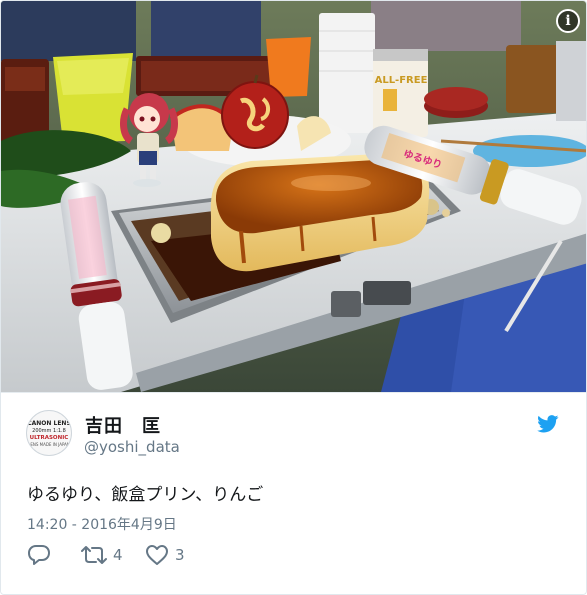  What do you see at coordinates (118, 555) in the screenshot?
I see `retweet-count: 4` at bounding box center [118, 555].